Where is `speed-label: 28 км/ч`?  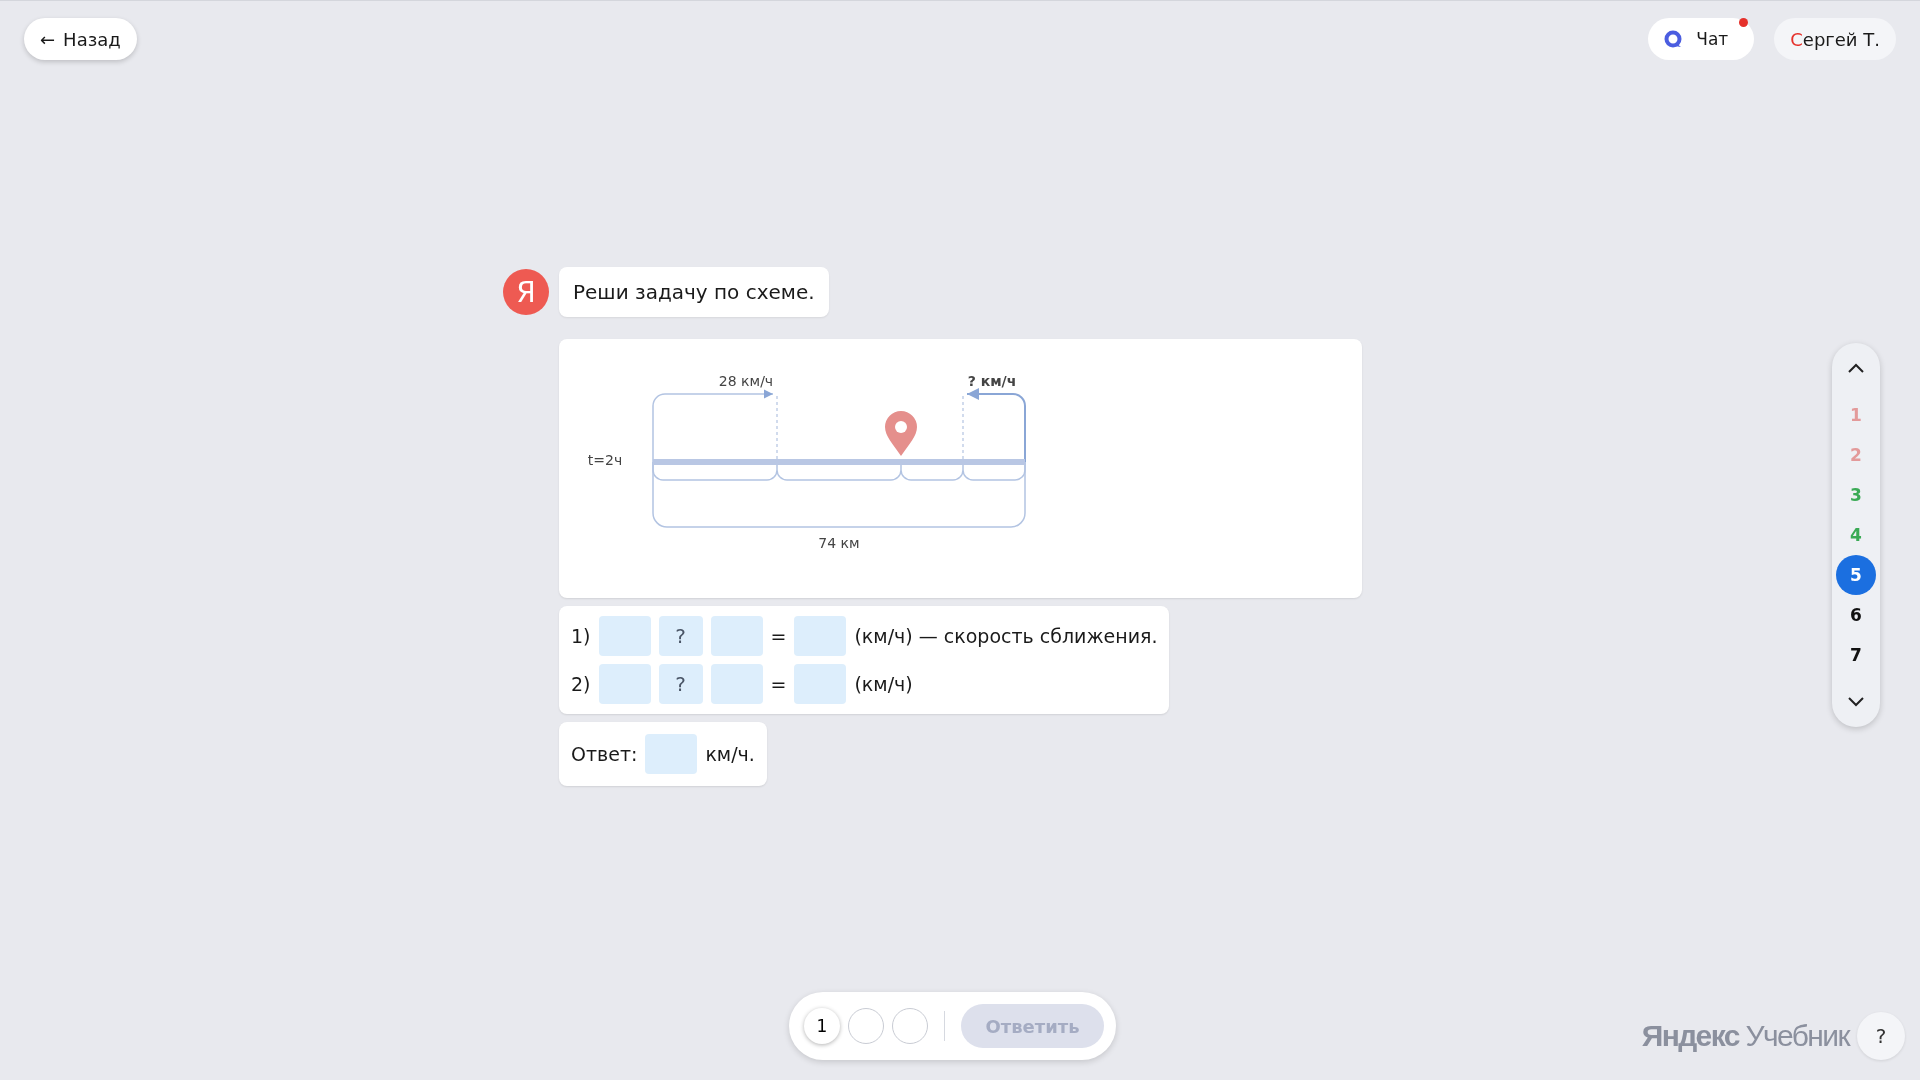 speed-label: 28 км/ч is located at coordinates (746, 381).